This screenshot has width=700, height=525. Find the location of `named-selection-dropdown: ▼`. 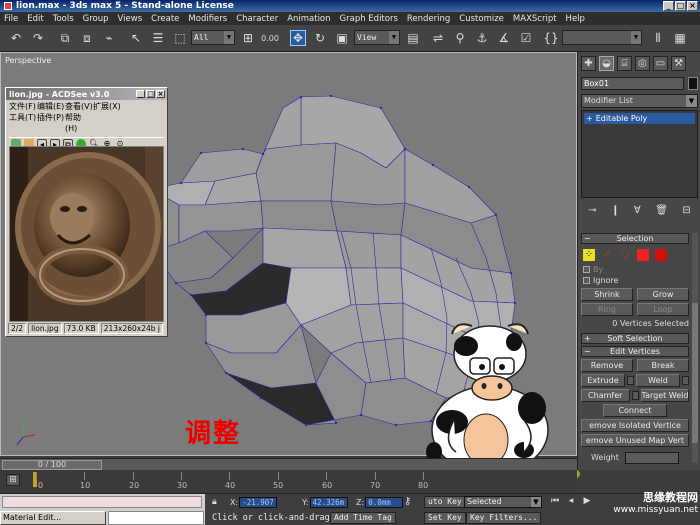

named-selection-dropdown: ▼ is located at coordinates (602, 37).